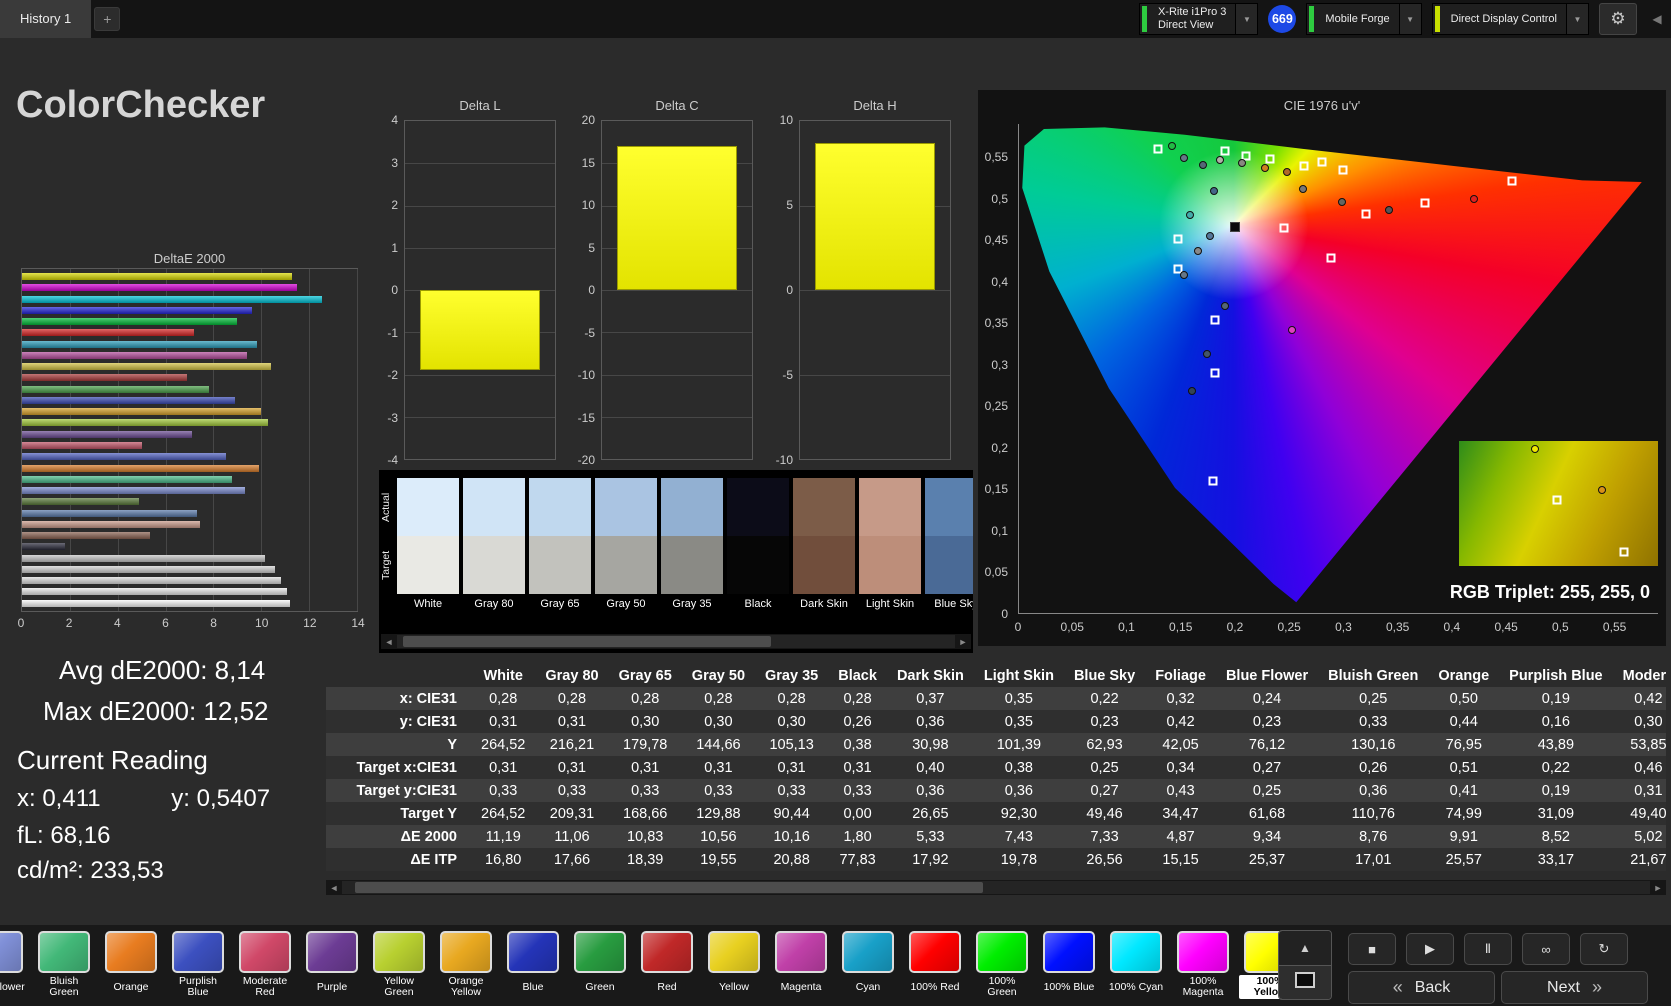  Describe the element at coordinates (198, 965) in the screenshot. I see `patch-button-purplish-blue: Purplish Blue` at that location.